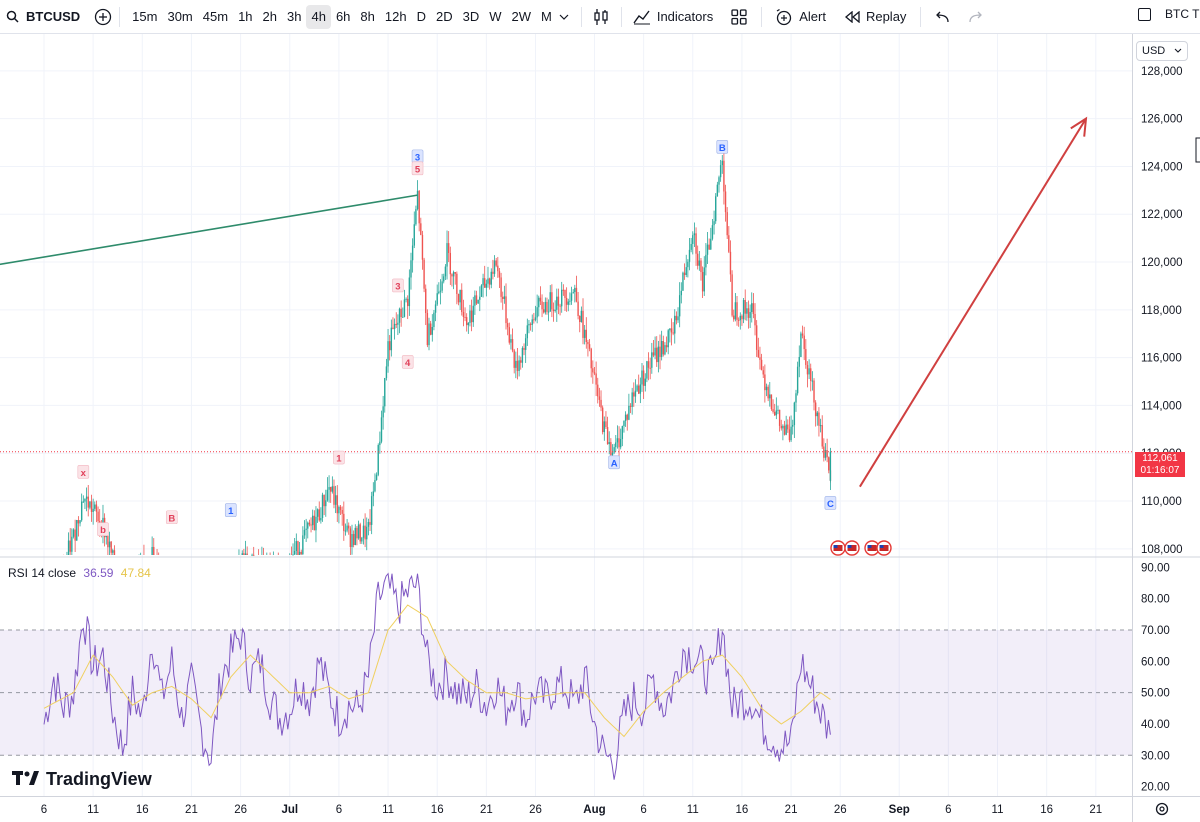  What do you see at coordinates (546, 17) in the screenshot?
I see `timeframe-m-button: M` at bounding box center [546, 17].